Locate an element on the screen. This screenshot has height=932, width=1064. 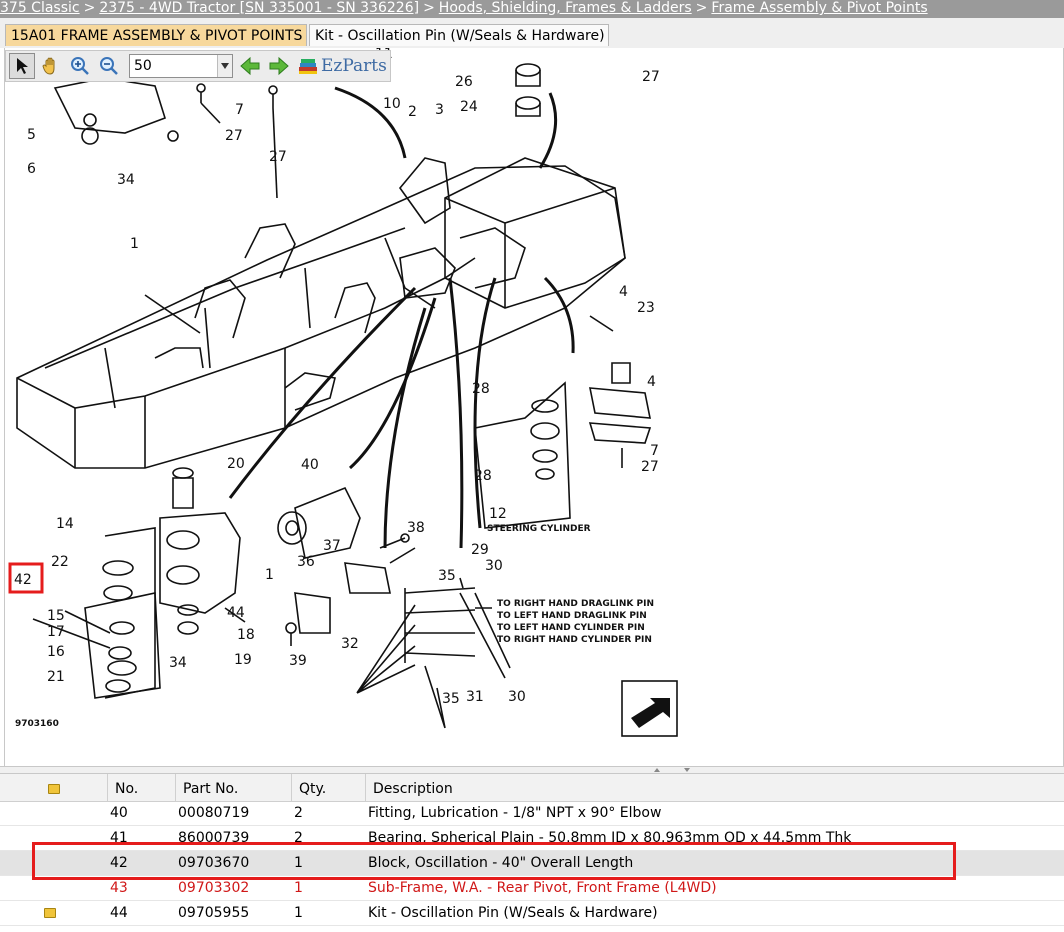
svg-text: 2 is located at coordinates (412, 112).